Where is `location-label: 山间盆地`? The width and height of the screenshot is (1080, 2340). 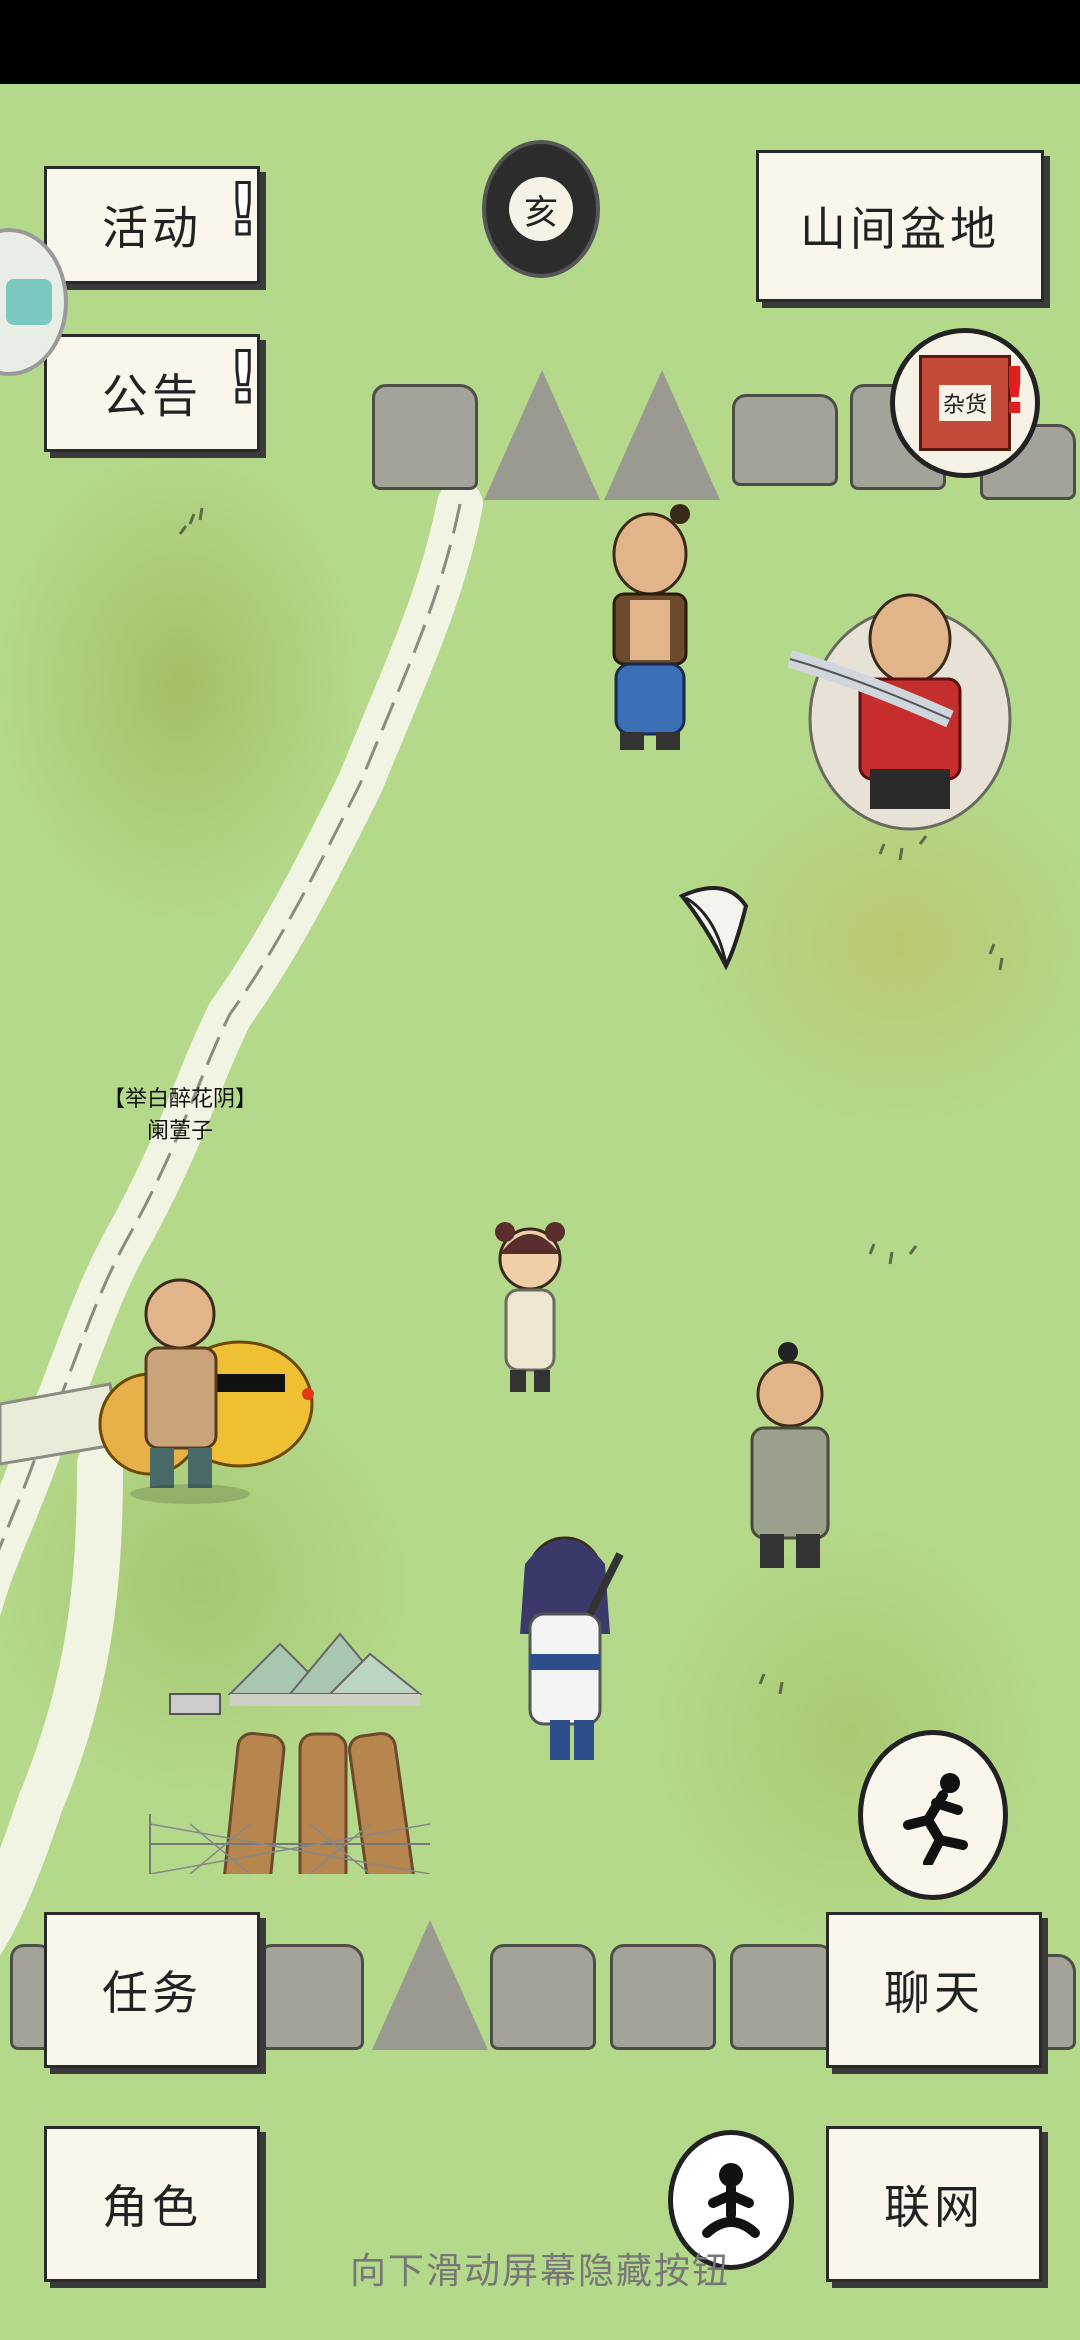 location-label: 山间盆地 is located at coordinates (900, 229).